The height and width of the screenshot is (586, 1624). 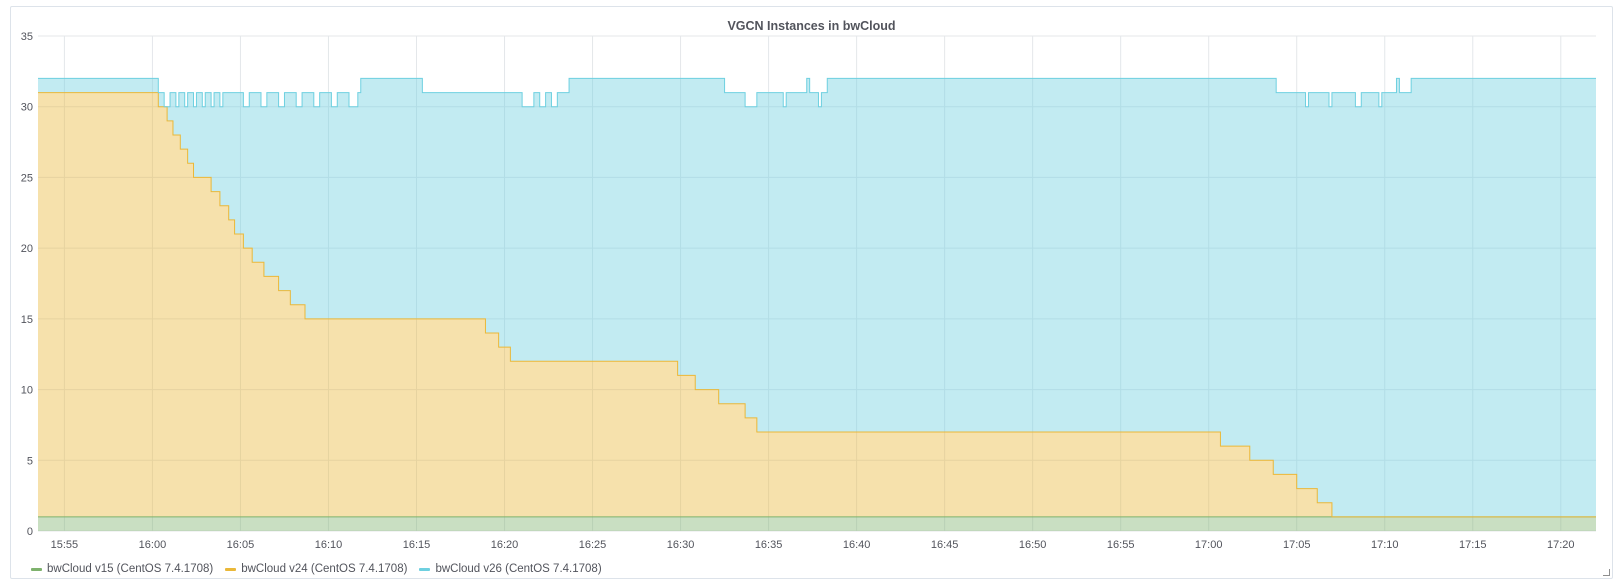 I want to click on y-tick-label: 35, so click(x=27, y=37).